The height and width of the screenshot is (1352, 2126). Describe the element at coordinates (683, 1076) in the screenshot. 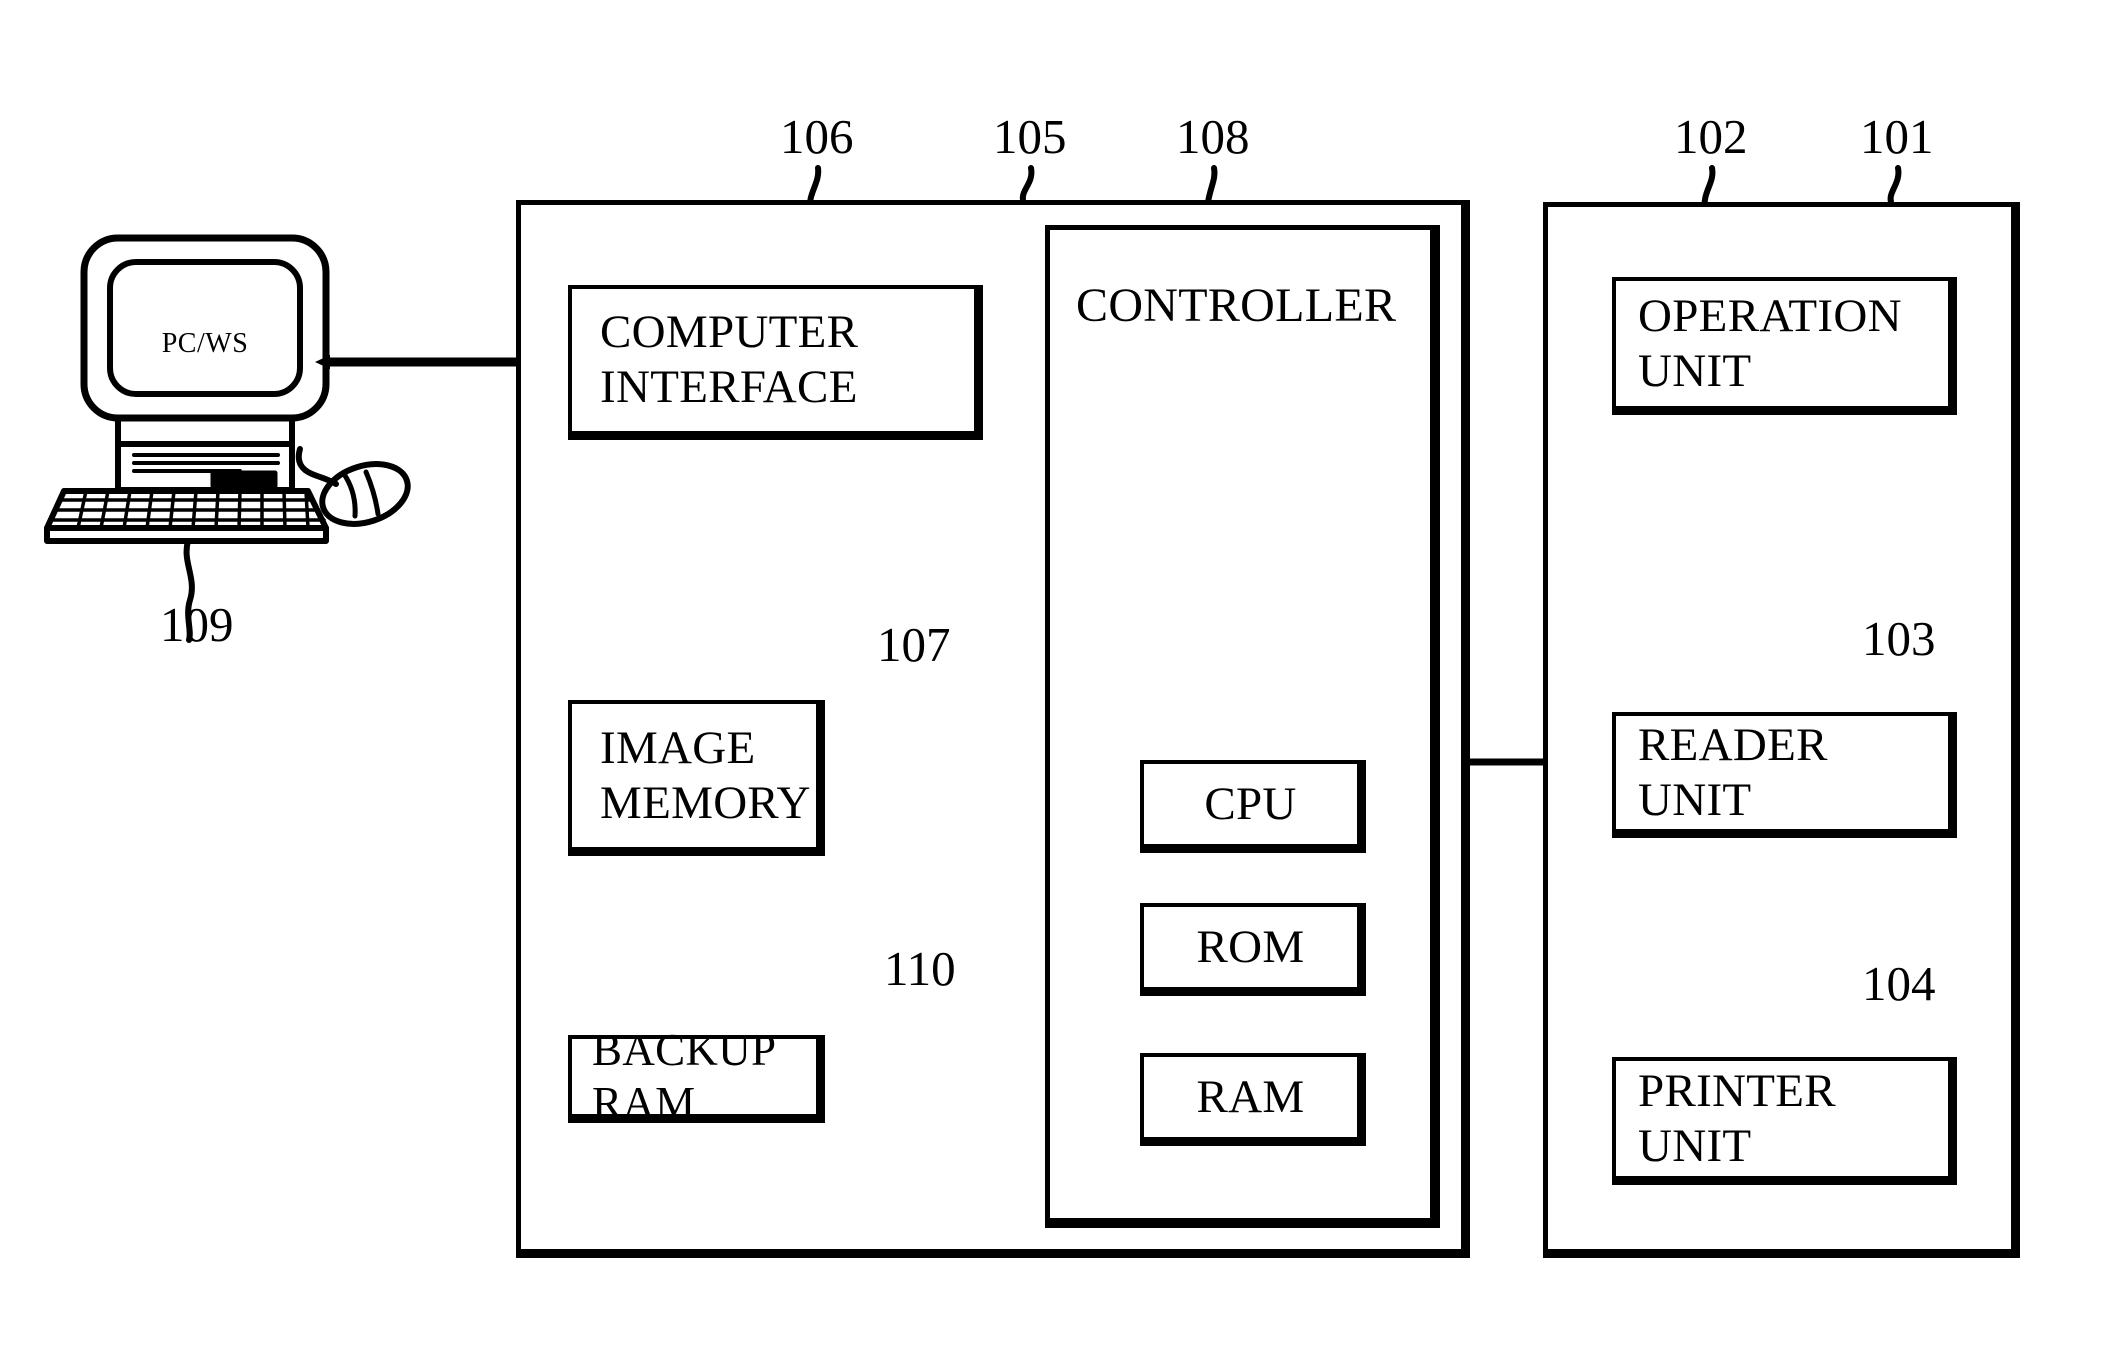

I see `backup-ram-label: BACKUP RAM` at that location.